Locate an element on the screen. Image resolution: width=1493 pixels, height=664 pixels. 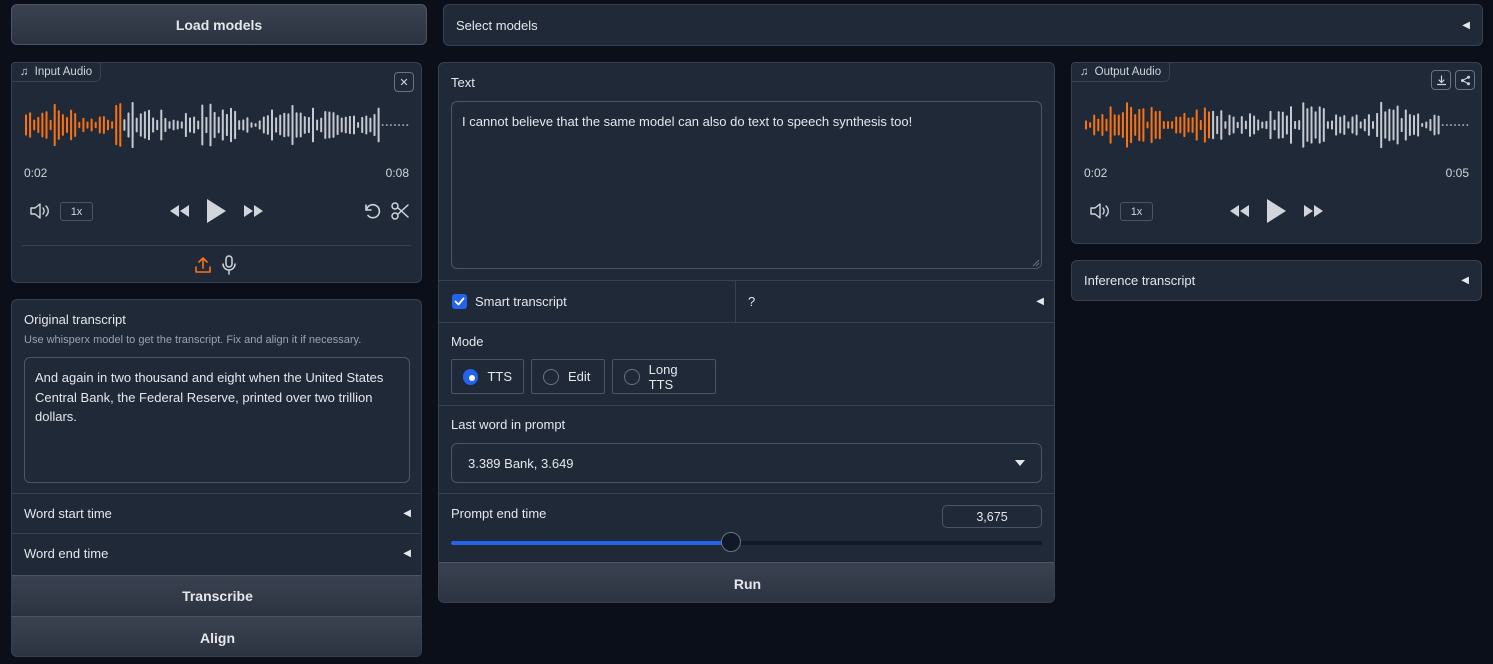
help-accordion: ? ◀ is located at coordinates (895, 301).